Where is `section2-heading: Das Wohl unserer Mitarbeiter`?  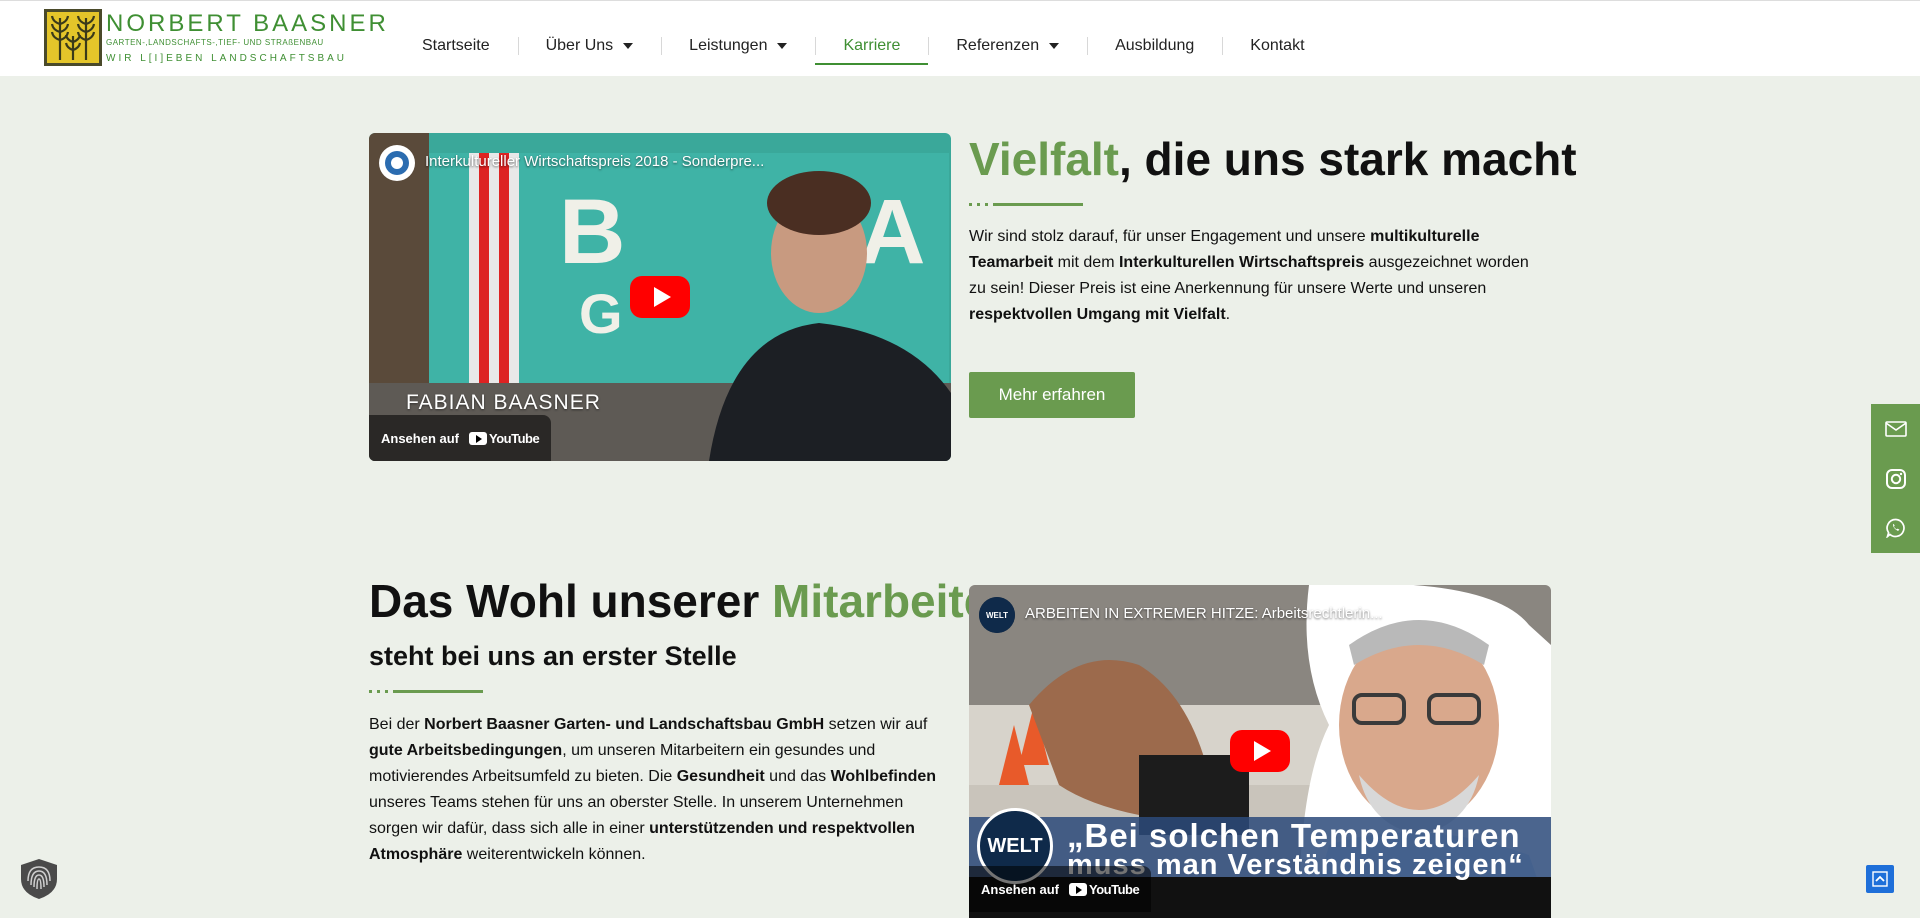 section2-heading: Das Wohl unserer Mitarbeiter is located at coordinates (688, 601).